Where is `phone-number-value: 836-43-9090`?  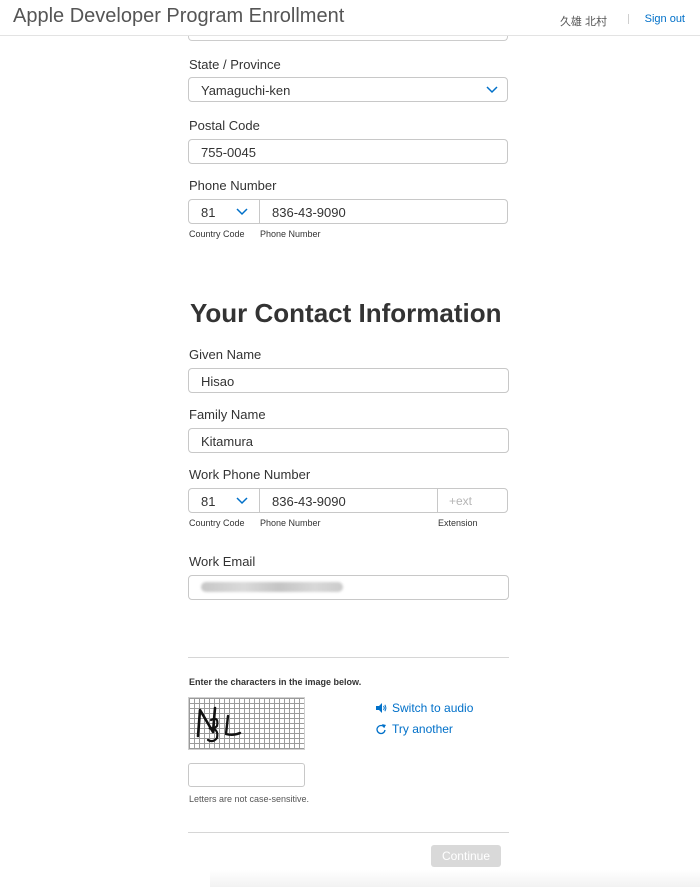 phone-number-value: 836-43-9090 is located at coordinates (309, 212).